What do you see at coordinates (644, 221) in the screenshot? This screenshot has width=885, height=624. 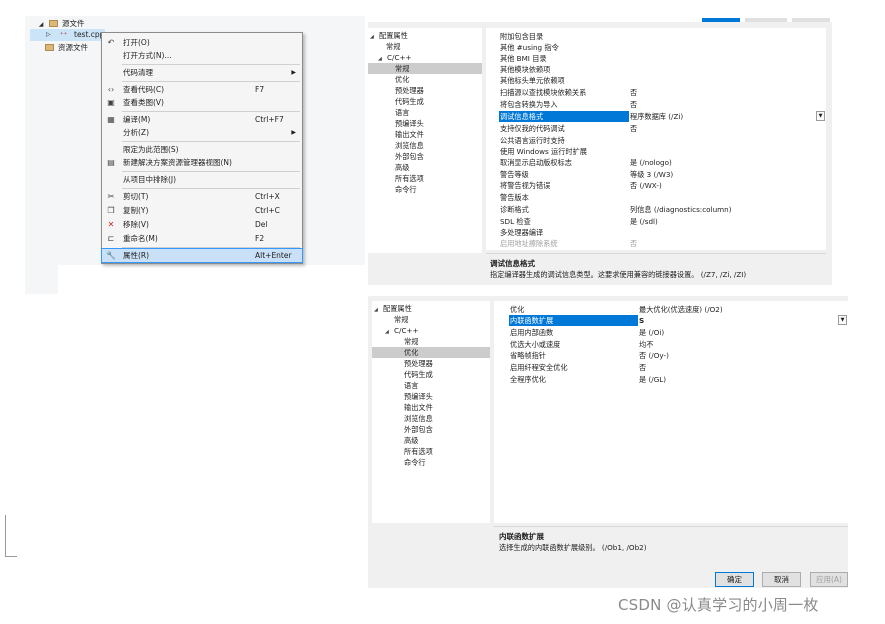 I see `prop-value: 是 (/sdl)` at bounding box center [644, 221].